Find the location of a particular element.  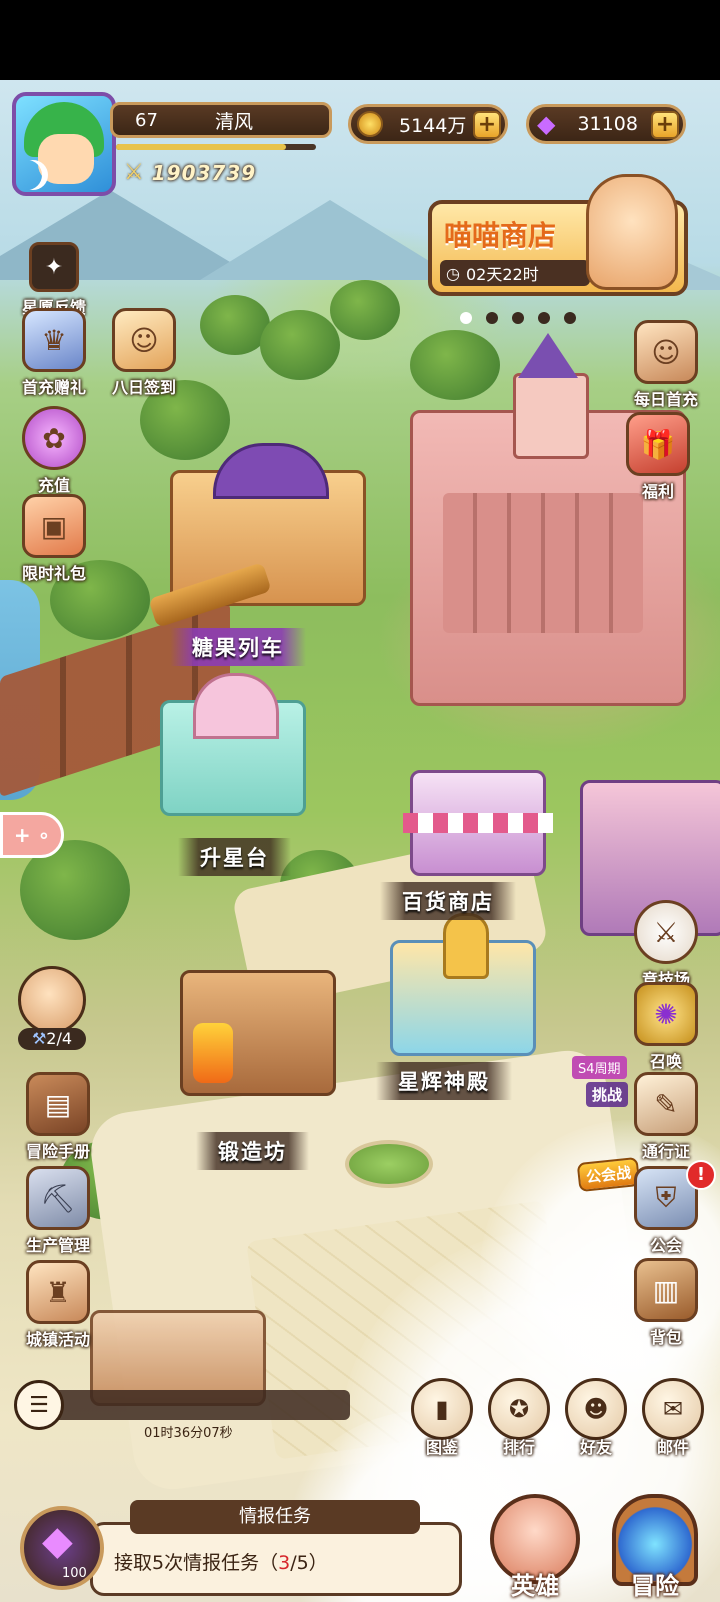

exp-bar-fill is located at coordinates (201, 147).